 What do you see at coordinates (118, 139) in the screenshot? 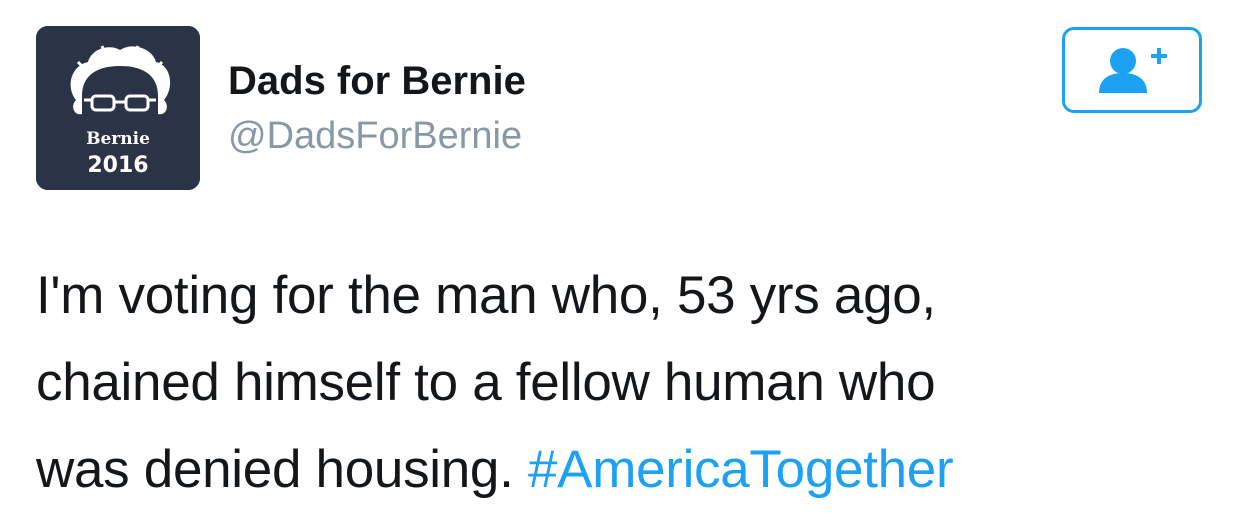
I see `avatar-name-text: Bernie` at bounding box center [118, 139].